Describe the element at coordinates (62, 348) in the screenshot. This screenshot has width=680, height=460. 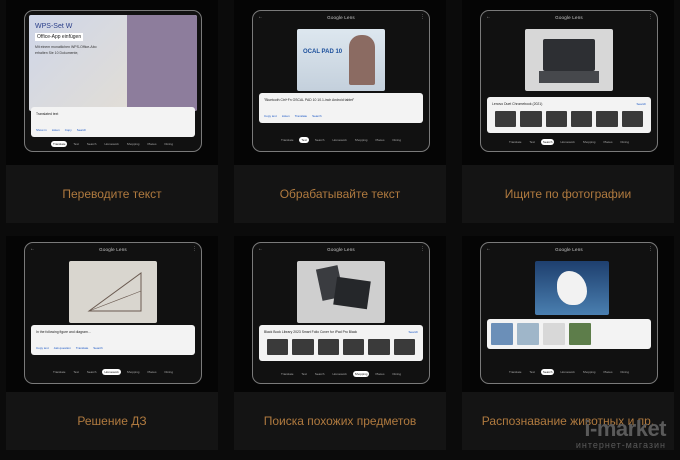
I see `action-chip: Ask question` at that location.